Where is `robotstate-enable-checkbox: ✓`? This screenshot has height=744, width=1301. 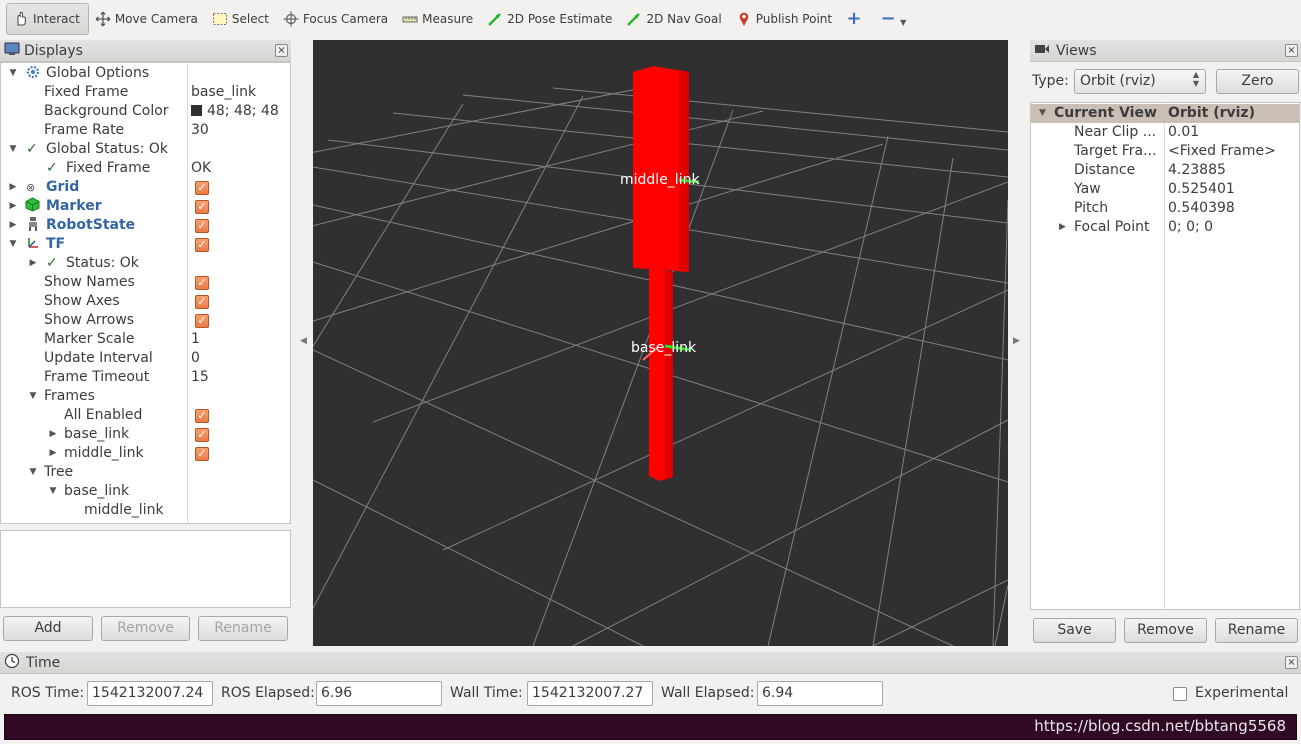 robotstate-enable-checkbox: ✓ is located at coordinates (202, 226).